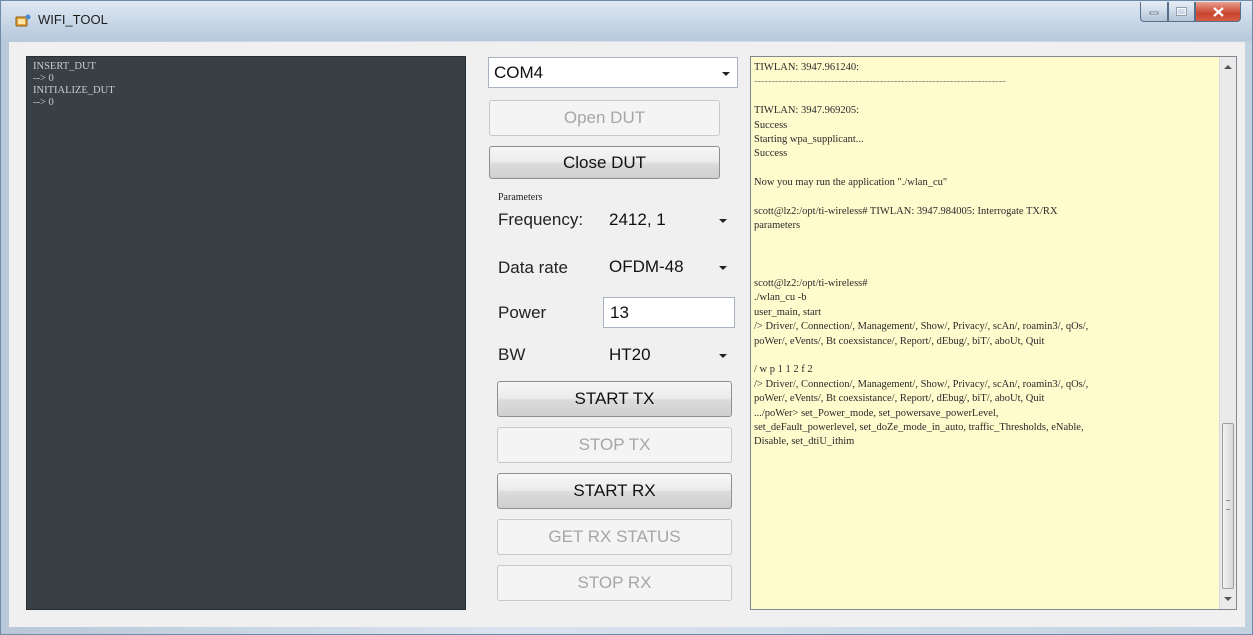 Image resolution: width=1253 pixels, height=635 pixels. I want to click on bw-select: HT20, so click(669, 355).